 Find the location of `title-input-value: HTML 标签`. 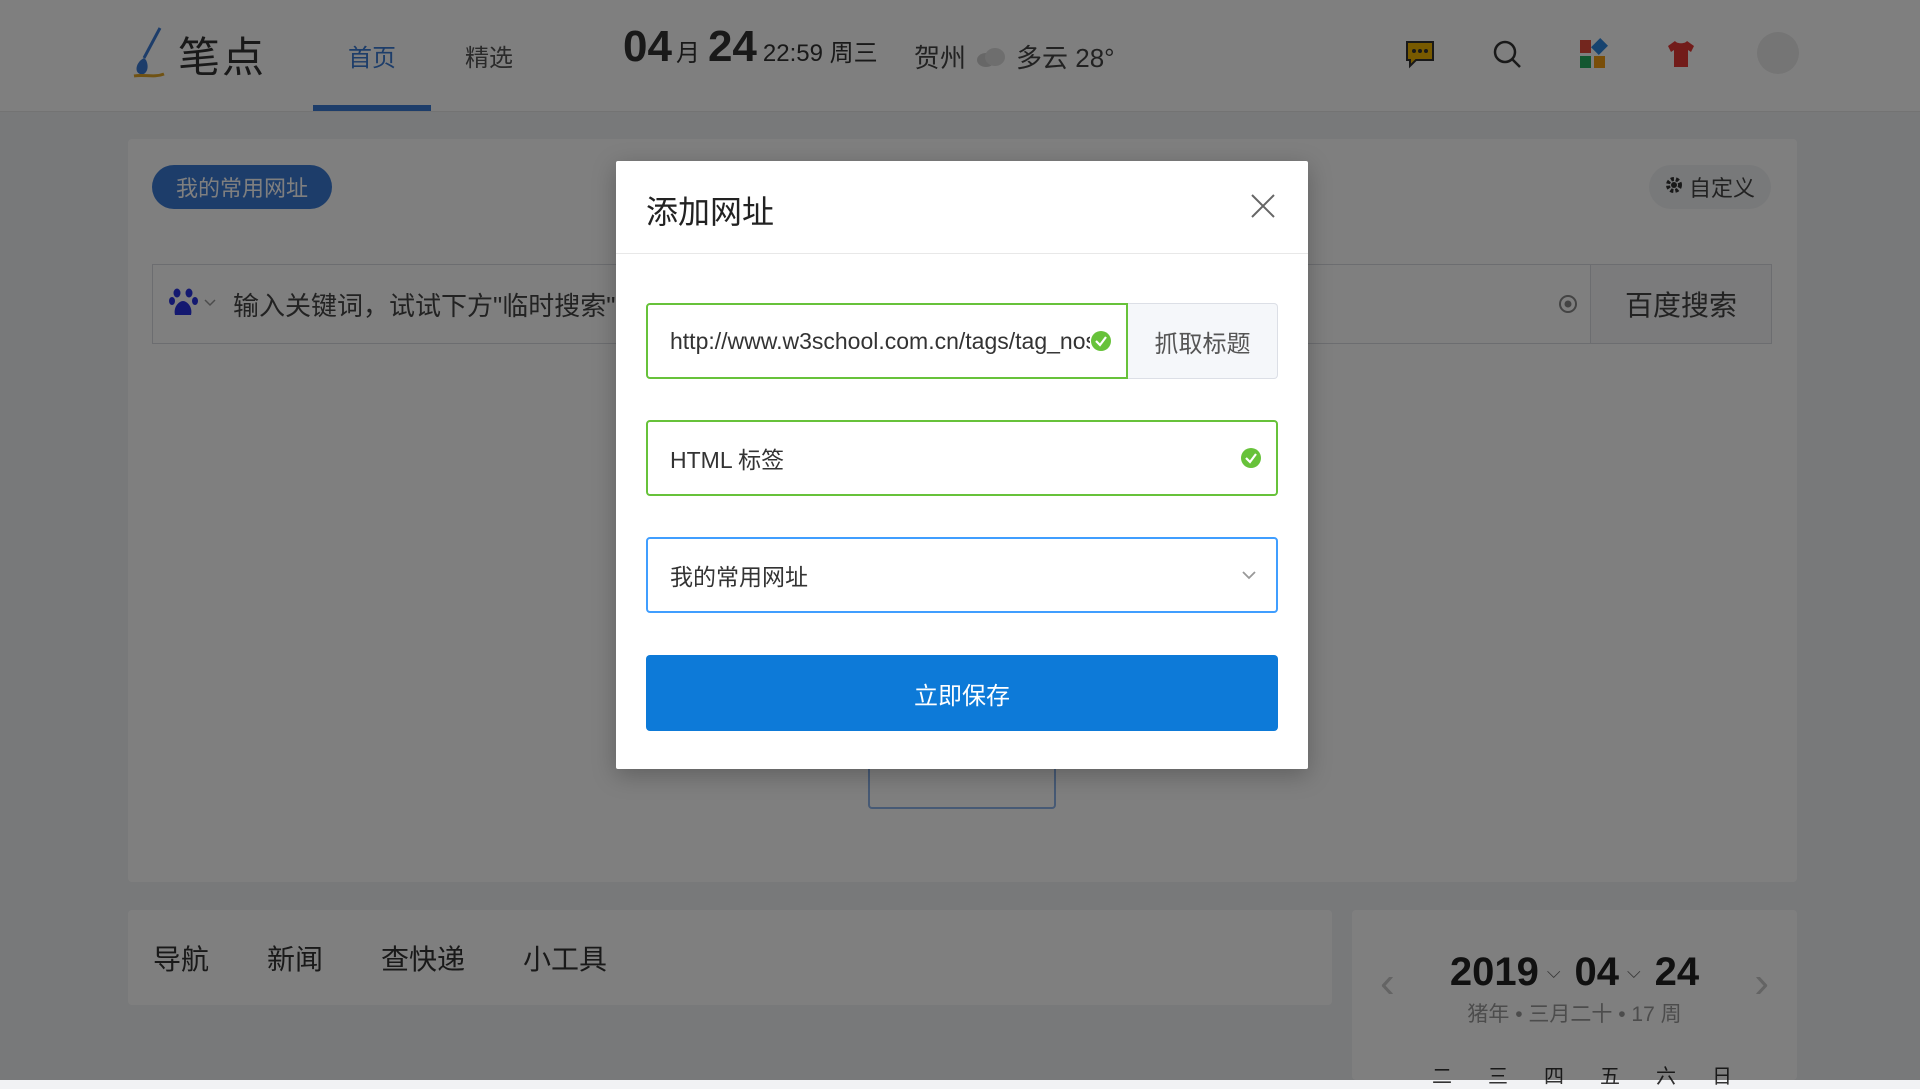

title-input-value: HTML 标签 is located at coordinates (727, 460).